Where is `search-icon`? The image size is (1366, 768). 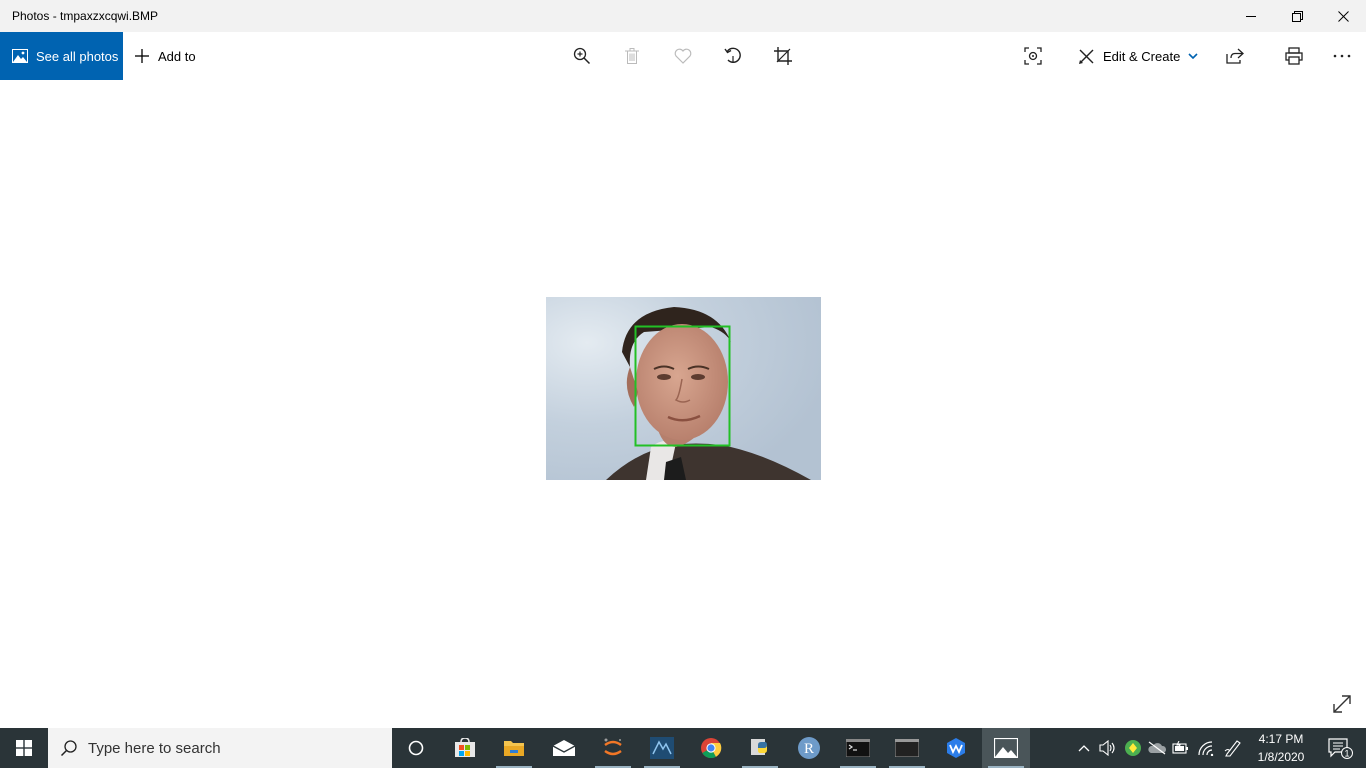 search-icon is located at coordinates (68, 748).